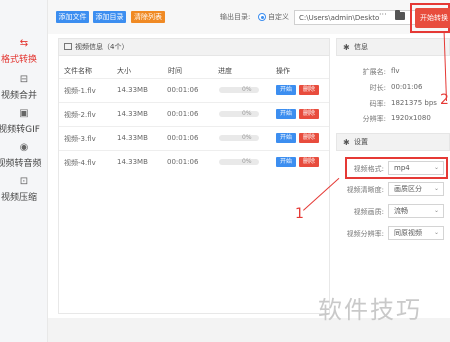  What do you see at coordinates (24, 155) in the screenshot?
I see `sidebar-item-video-to-audio: ◉ 视频转音频` at bounding box center [24, 155].